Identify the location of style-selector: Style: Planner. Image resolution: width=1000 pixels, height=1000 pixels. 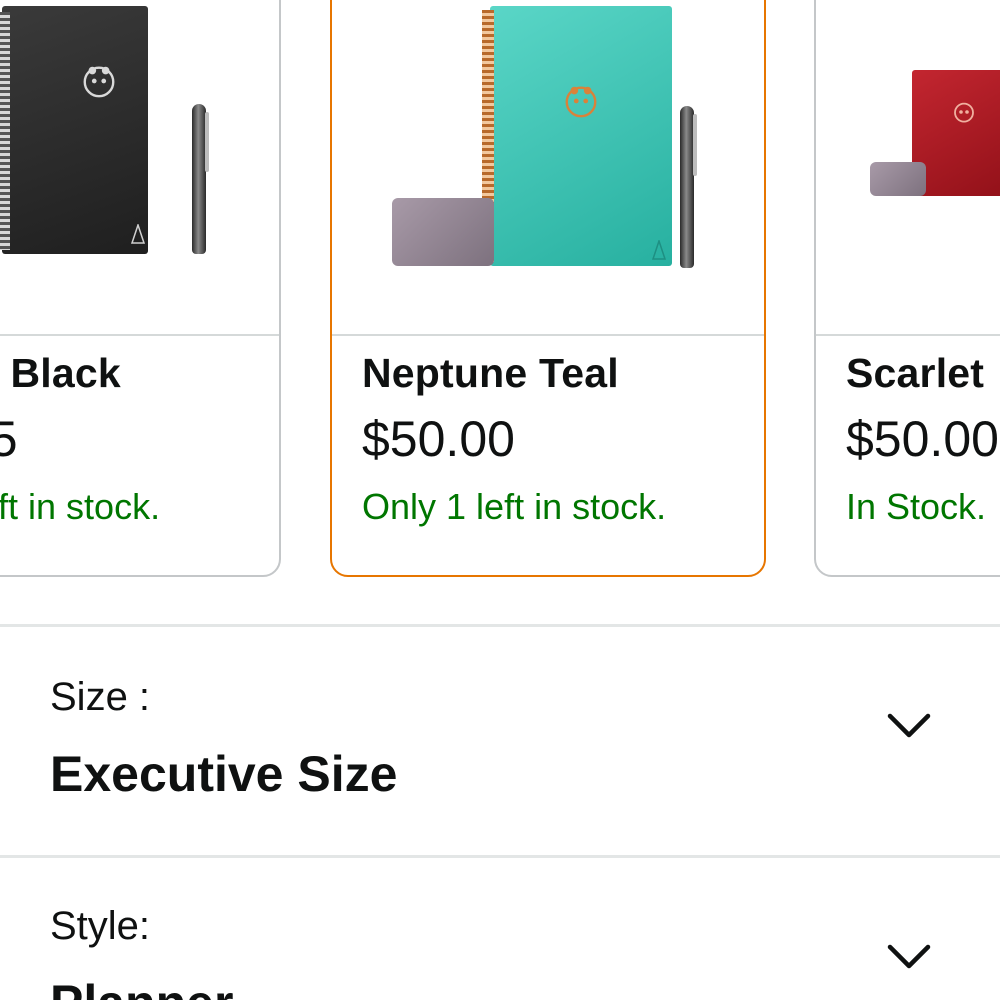
(500, 929).